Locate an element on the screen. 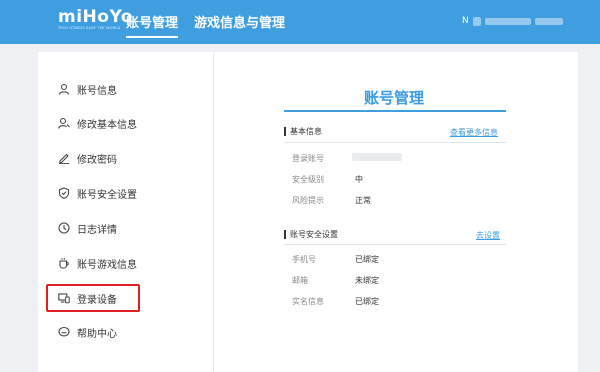 This screenshot has height=372, width=600. user-account-display: N is located at coordinates (512, 21).